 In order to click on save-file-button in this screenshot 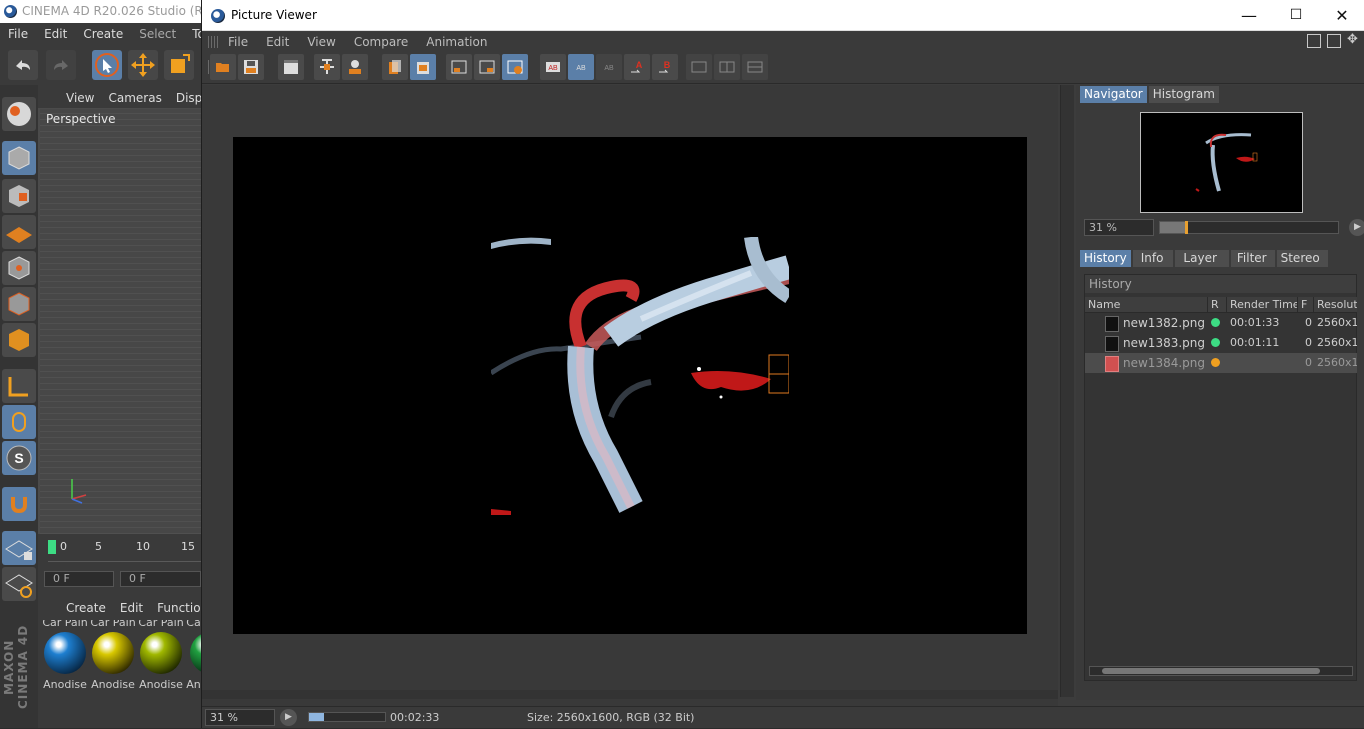, I will do `click(251, 67)`.